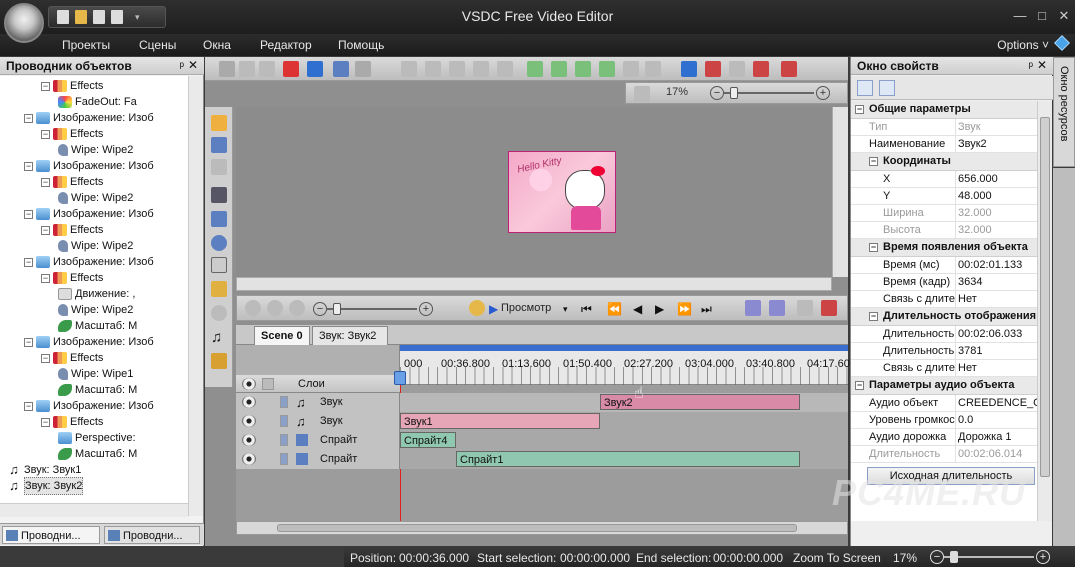  I want to click on align-bottom-icon, so click(505, 69).